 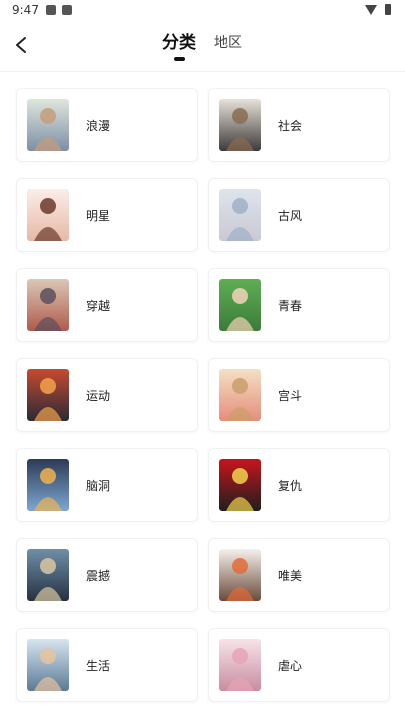 I want to click on chevron-left-icon, so click(x=21, y=45).